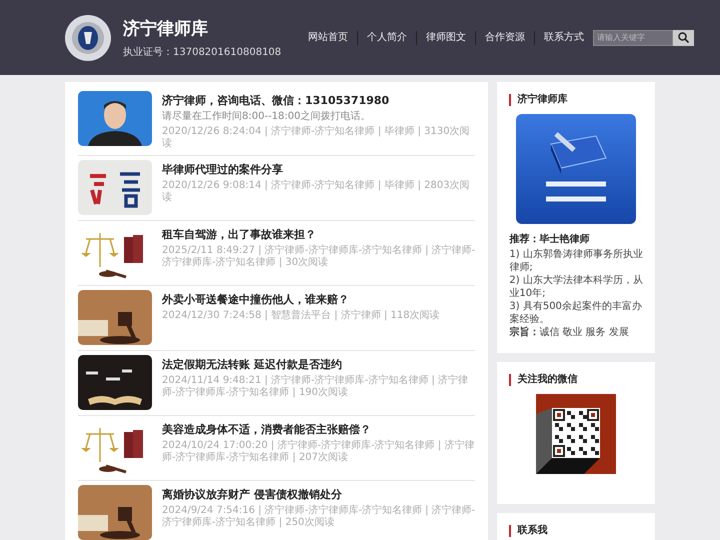 This screenshot has height=540, width=720. Describe the element at coordinates (633, 38) in the screenshot. I see `search-field: 请输入关键字` at that location.